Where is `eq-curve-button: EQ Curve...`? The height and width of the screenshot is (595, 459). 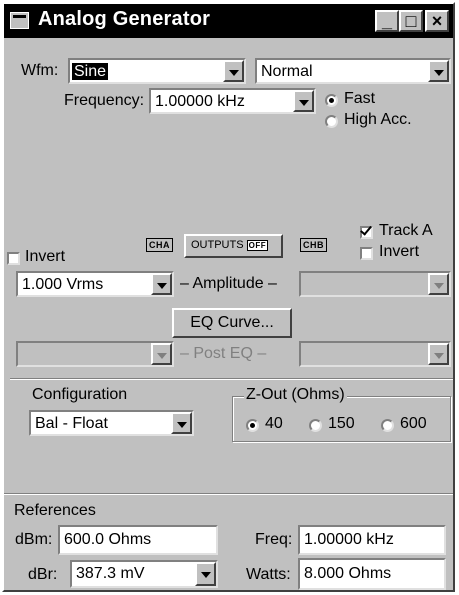
eq-curve-button: EQ Curve... is located at coordinates (232, 323).